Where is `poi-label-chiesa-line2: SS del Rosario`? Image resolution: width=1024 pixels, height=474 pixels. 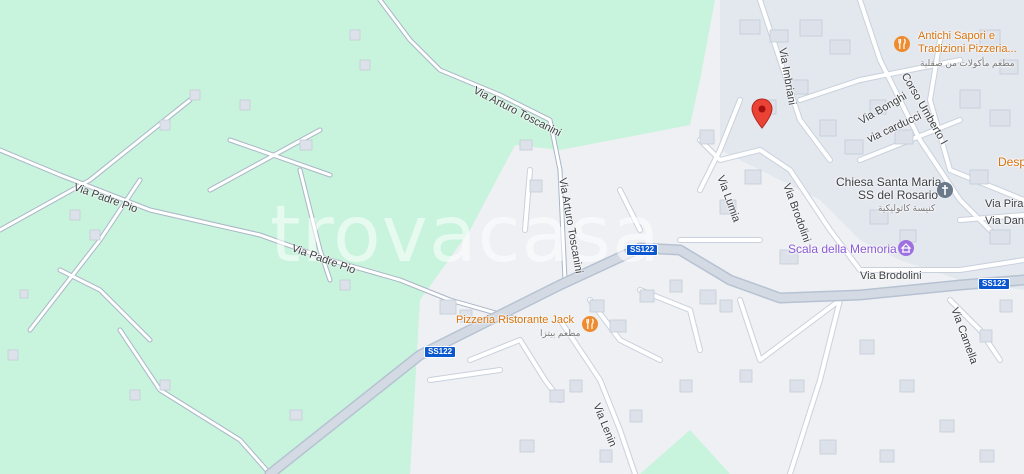
poi-label-chiesa-line2: SS del Rosario is located at coordinates (898, 195).